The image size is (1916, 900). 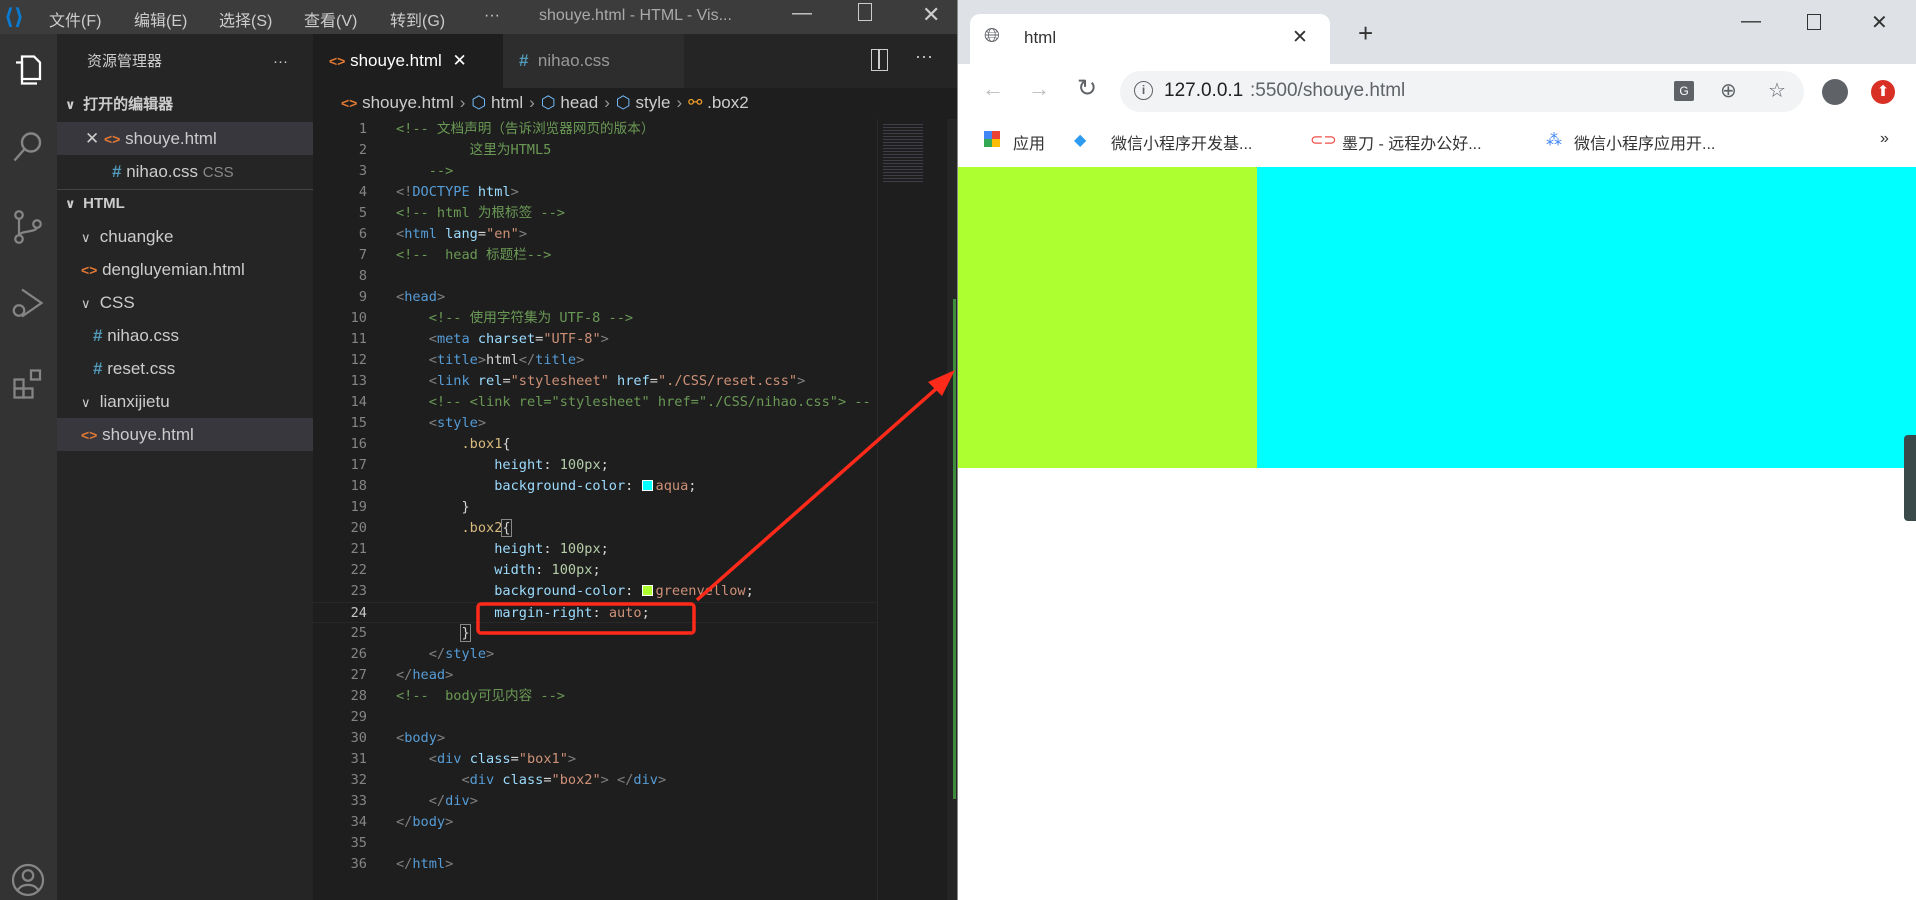 What do you see at coordinates (595, 192) in the screenshot?
I see `code-line: 4 <!DOCTYPE html>` at bounding box center [595, 192].